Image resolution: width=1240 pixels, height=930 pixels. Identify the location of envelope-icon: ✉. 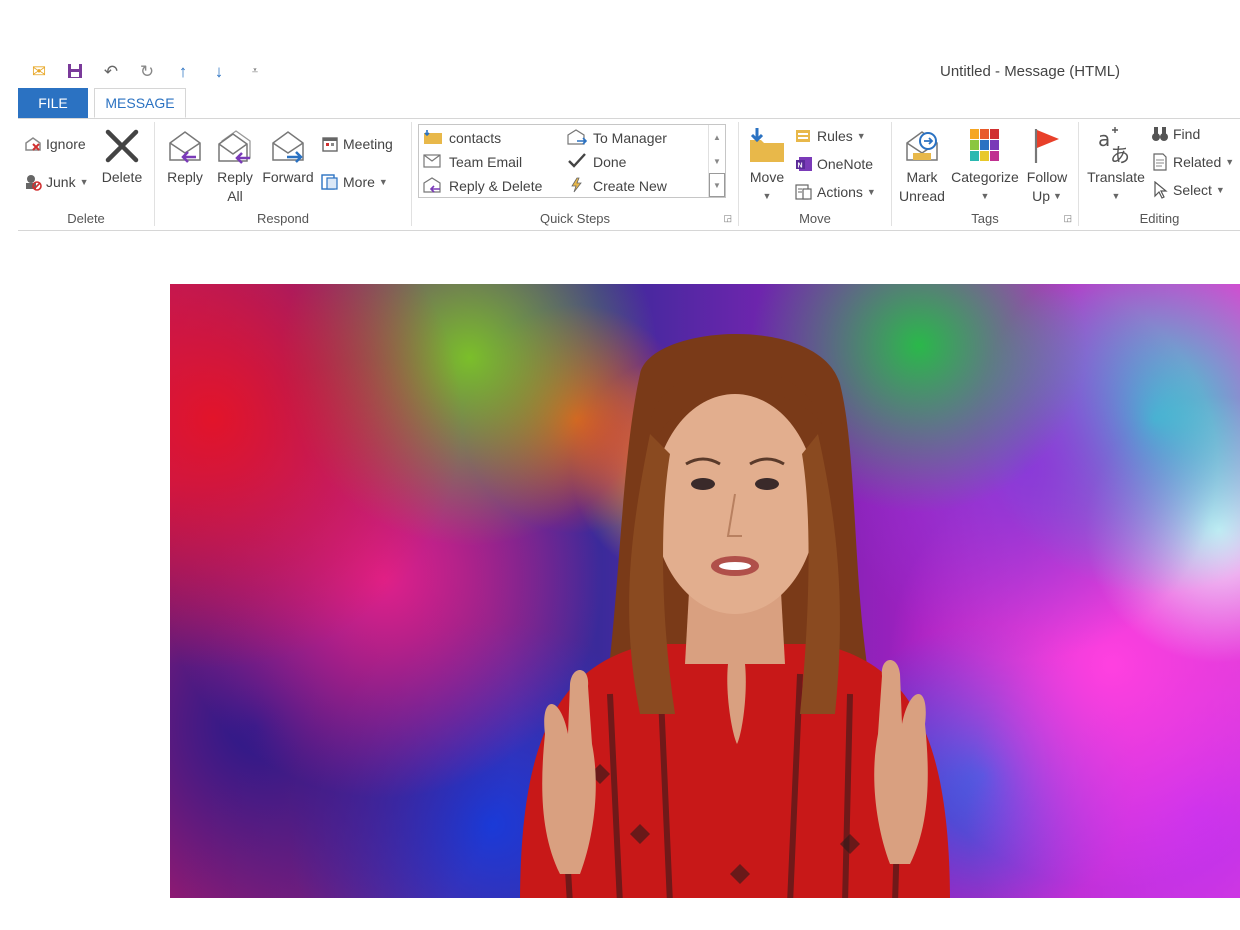
(39, 71).